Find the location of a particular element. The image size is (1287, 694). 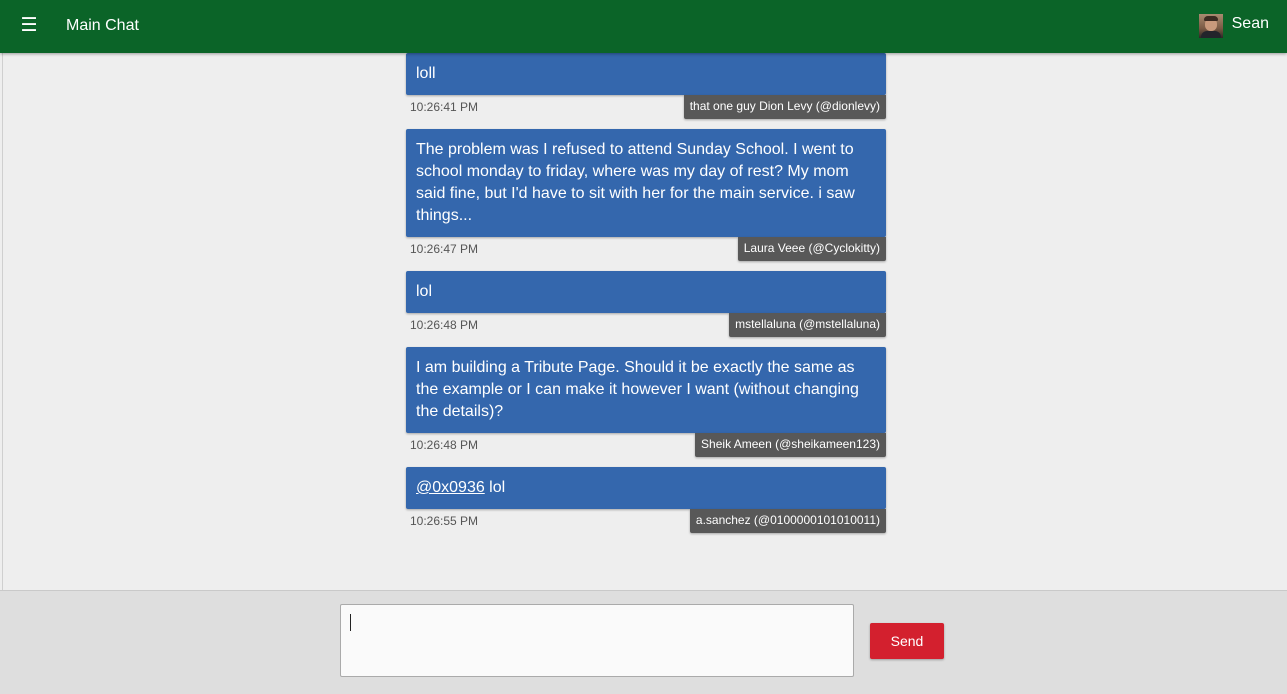

message-time: 10:26:41 PM is located at coordinates (444, 107).